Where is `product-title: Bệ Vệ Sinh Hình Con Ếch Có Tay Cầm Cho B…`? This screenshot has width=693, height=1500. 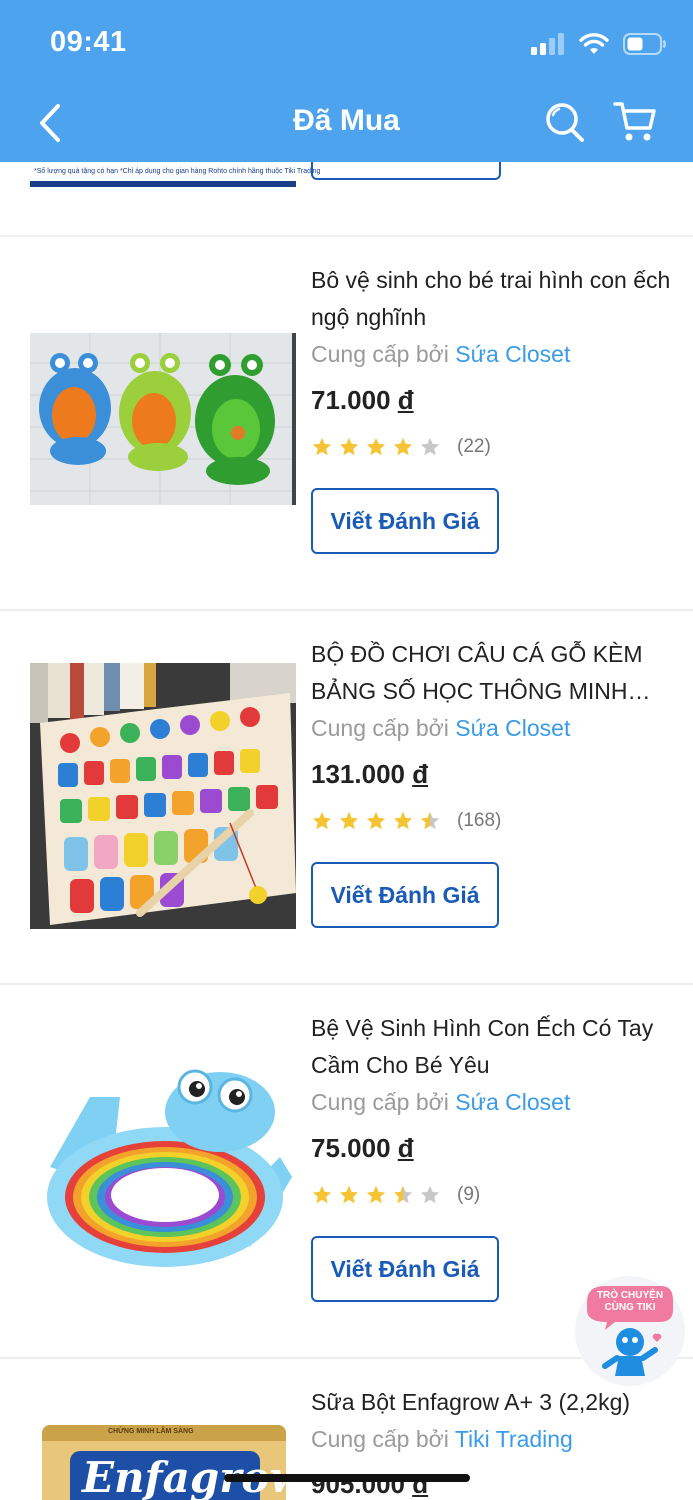
product-title: Bệ Vệ Sinh Hình Con Ếch Có Tay Cầm Cho B… is located at coordinates (491, 1047).